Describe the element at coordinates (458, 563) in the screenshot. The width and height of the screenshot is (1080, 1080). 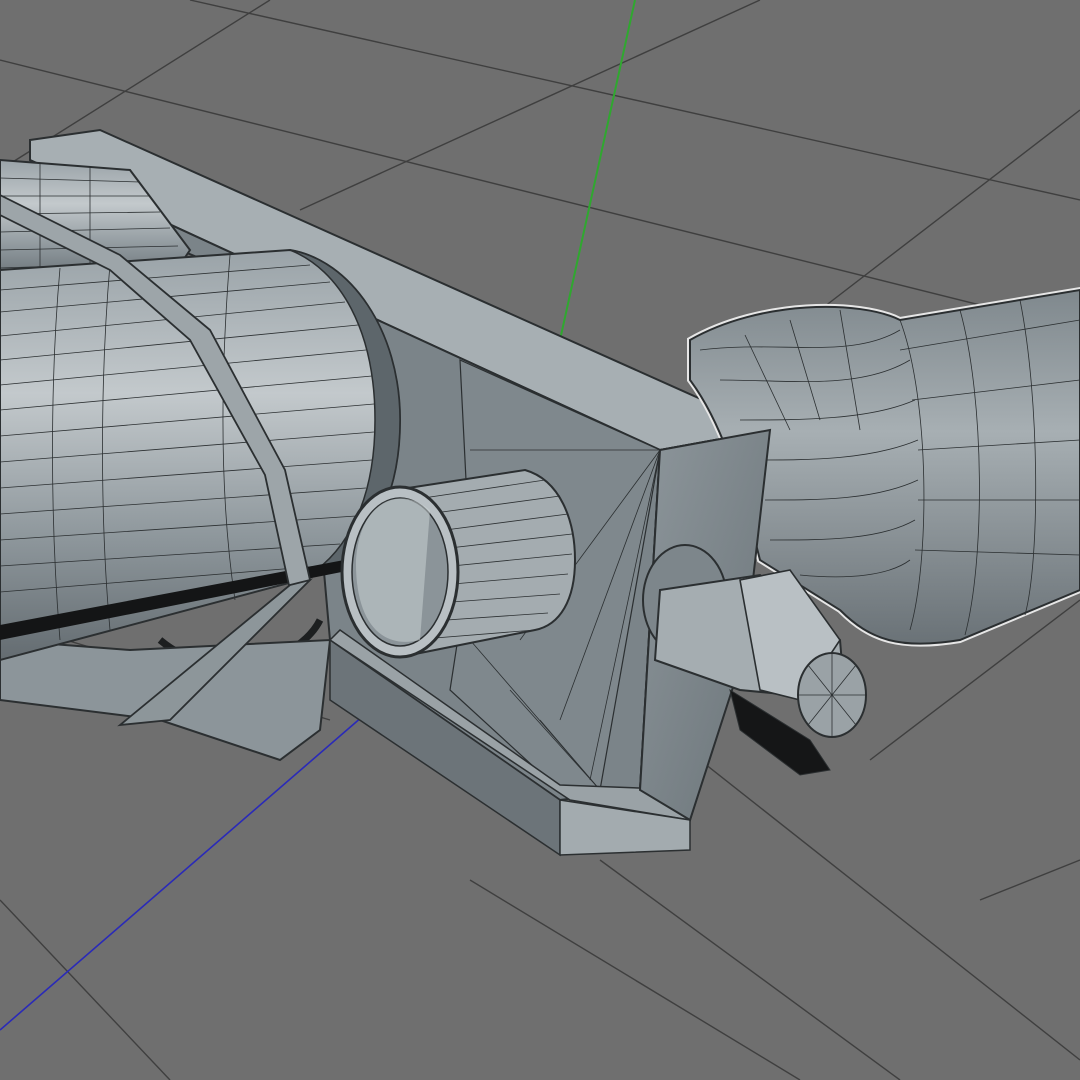
I see `short-sleeve` at that location.